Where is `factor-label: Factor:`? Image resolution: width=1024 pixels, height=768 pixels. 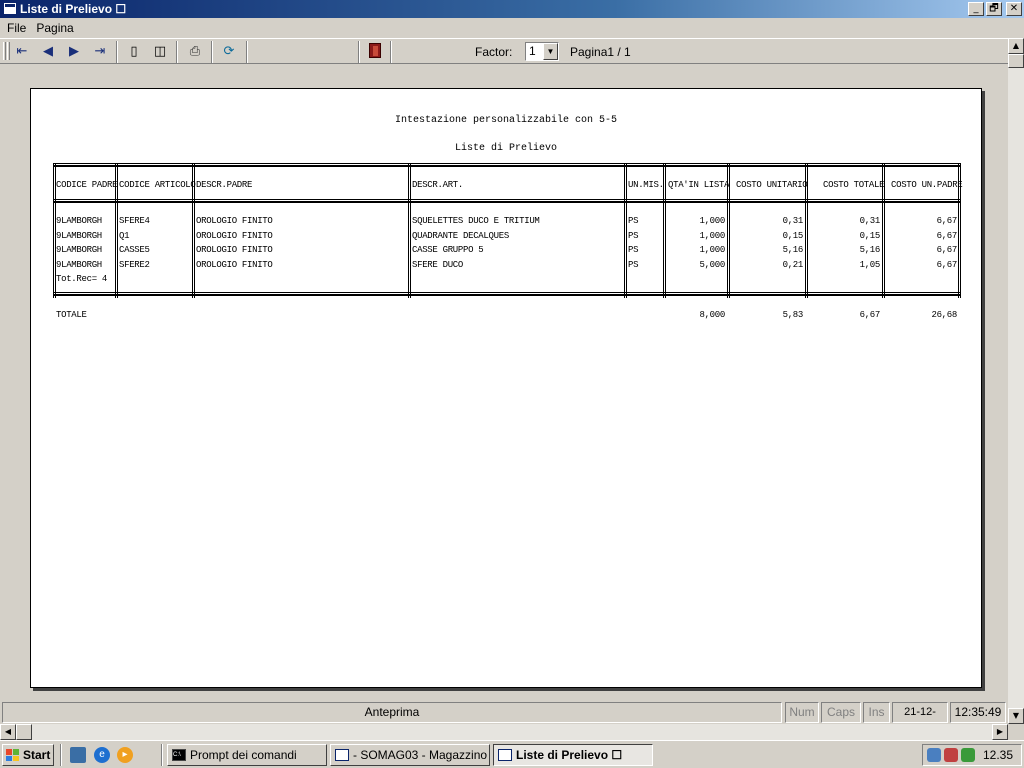
factor-label: Factor: is located at coordinates (494, 52).